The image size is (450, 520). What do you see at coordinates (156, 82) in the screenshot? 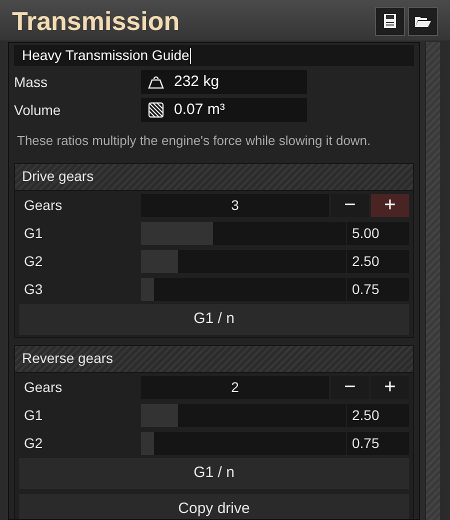
I see `weight-icon` at bounding box center [156, 82].